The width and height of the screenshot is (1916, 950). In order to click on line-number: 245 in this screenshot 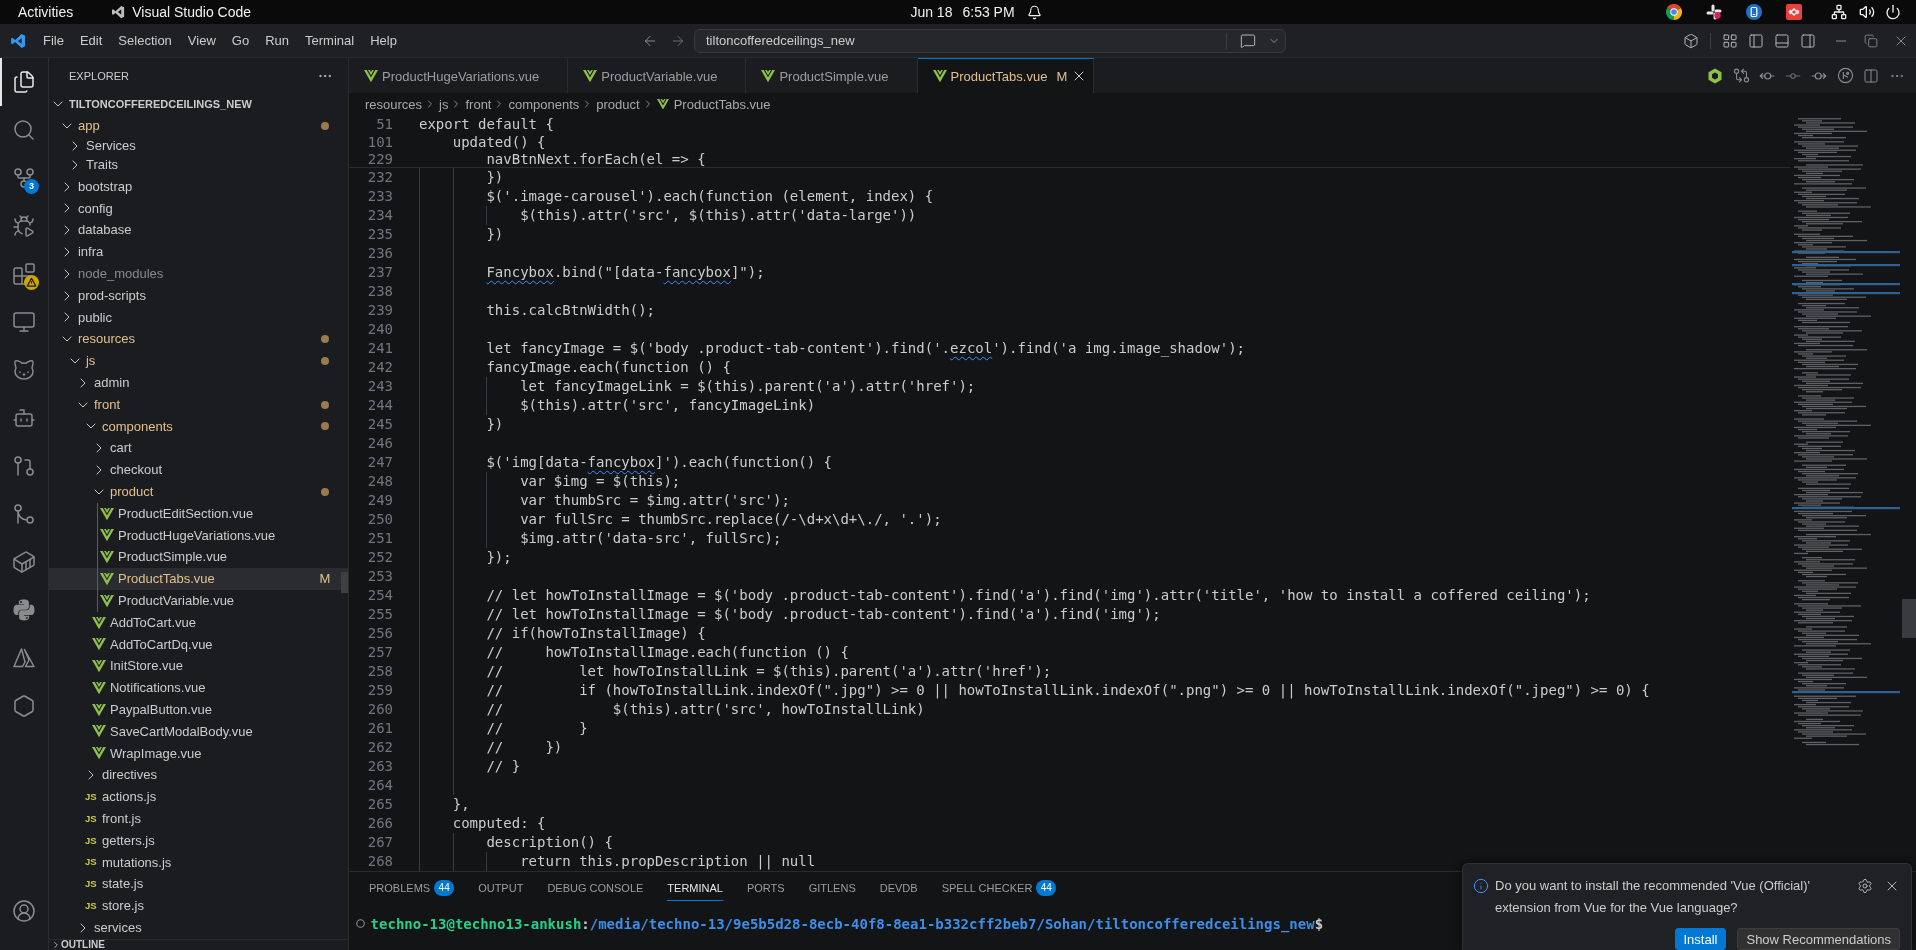, I will do `click(380, 424)`.